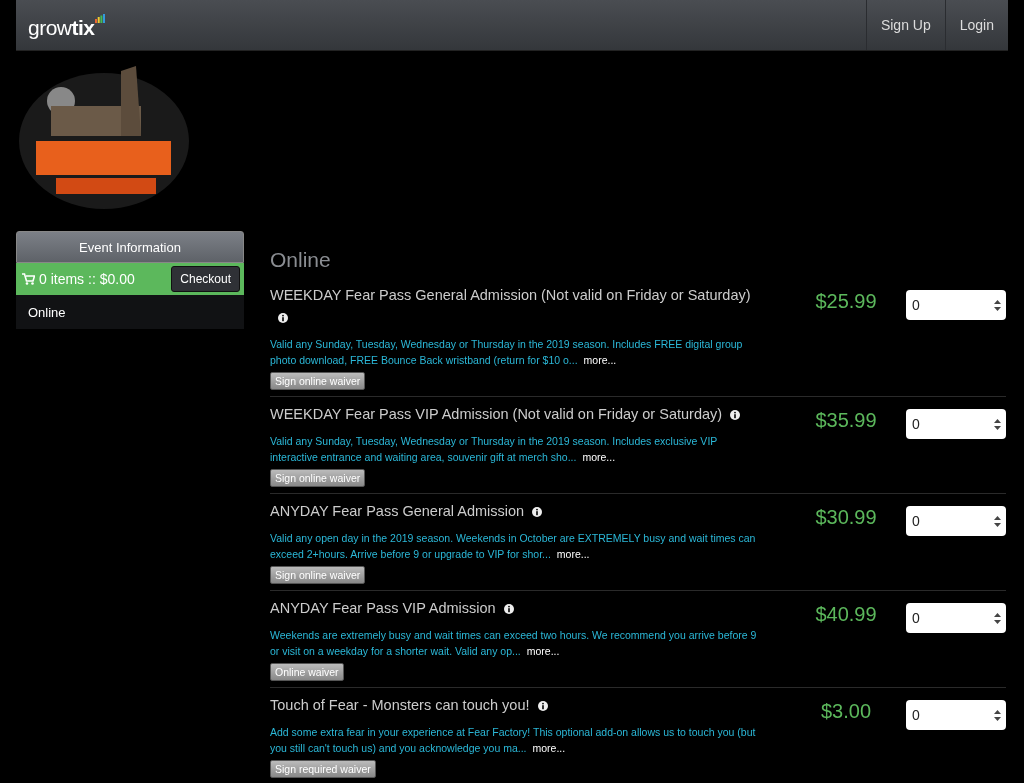 The width and height of the screenshot is (1024, 783). Describe the element at coordinates (846, 615) in the screenshot. I see `ticket-price: $40.99` at that location.